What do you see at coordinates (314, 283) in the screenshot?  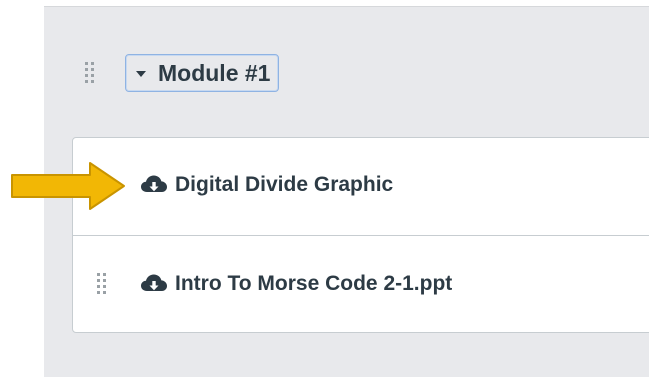 I see `module-item-label: Intro To Morse Code 2-1.ppt` at bounding box center [314, 283].